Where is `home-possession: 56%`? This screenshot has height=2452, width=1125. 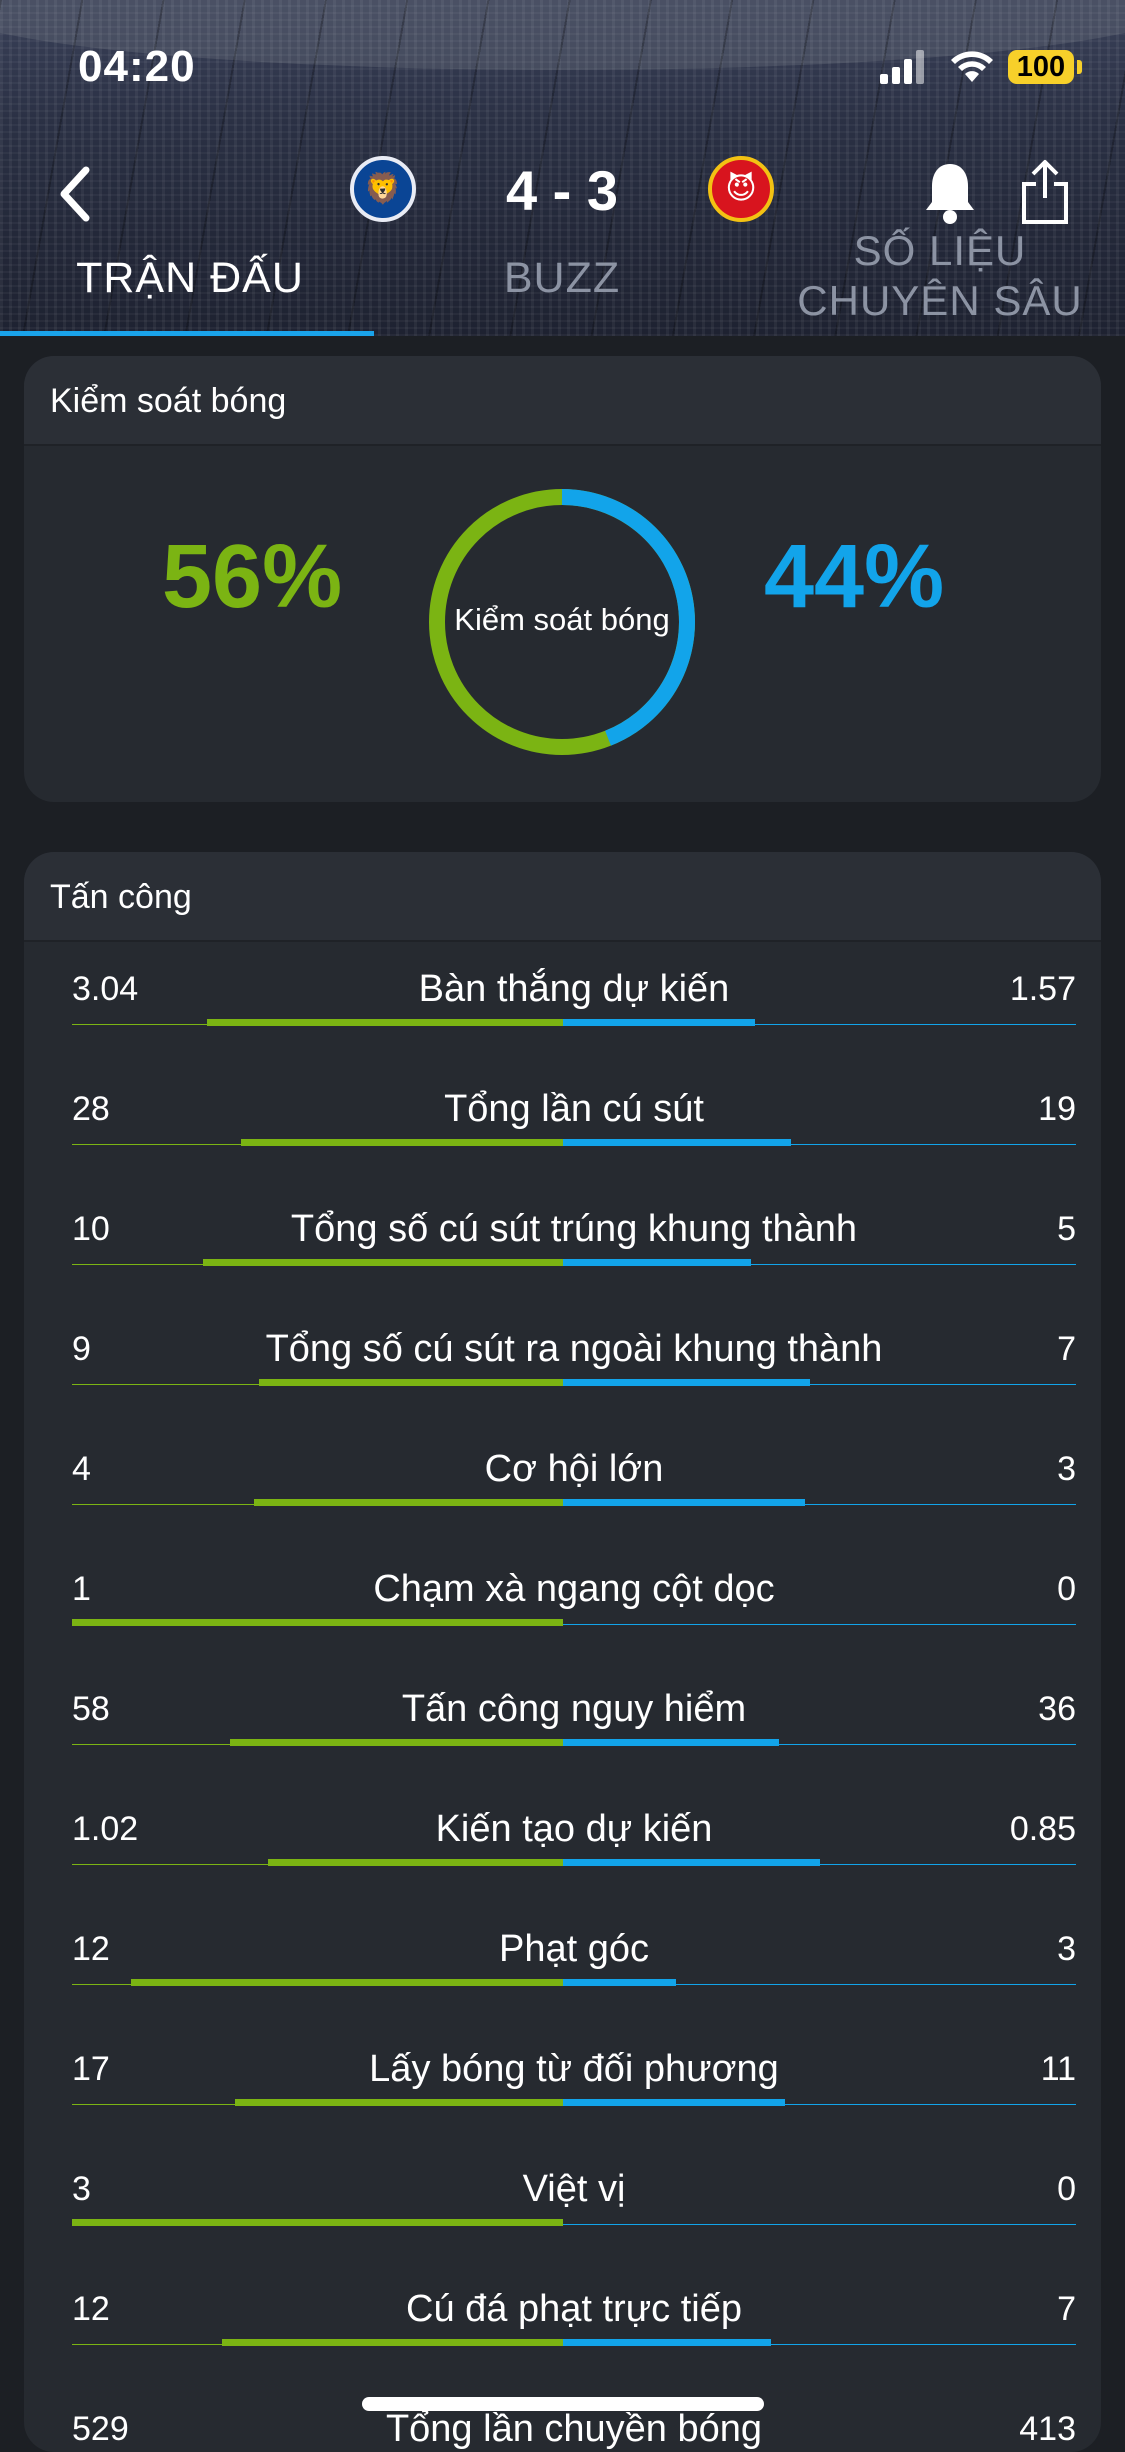
home-possession: 56% is located at coordinates (252, 577).